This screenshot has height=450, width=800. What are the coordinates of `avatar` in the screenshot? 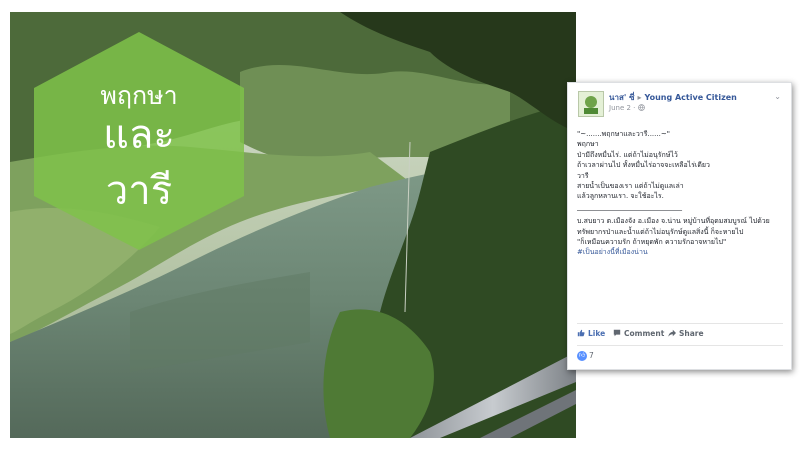 It's located at (591, 104).